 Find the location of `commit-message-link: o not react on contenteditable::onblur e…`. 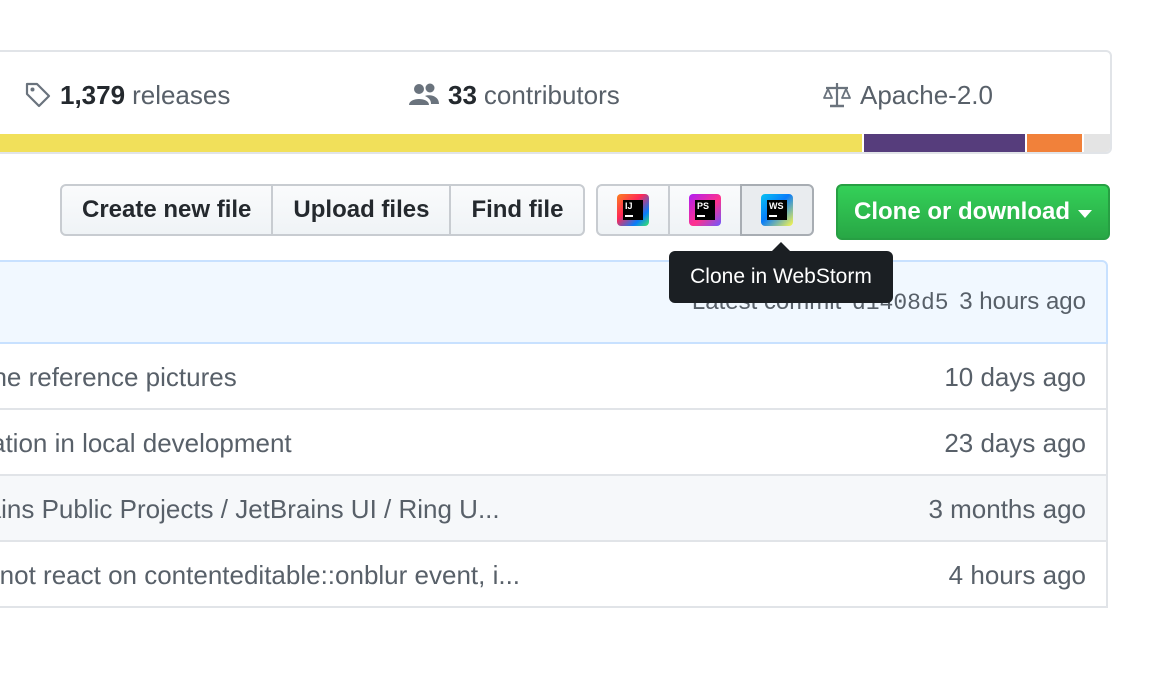

commit-message-link: o not react on contenteditable::onblur e… is located at coordinates (260, 575).